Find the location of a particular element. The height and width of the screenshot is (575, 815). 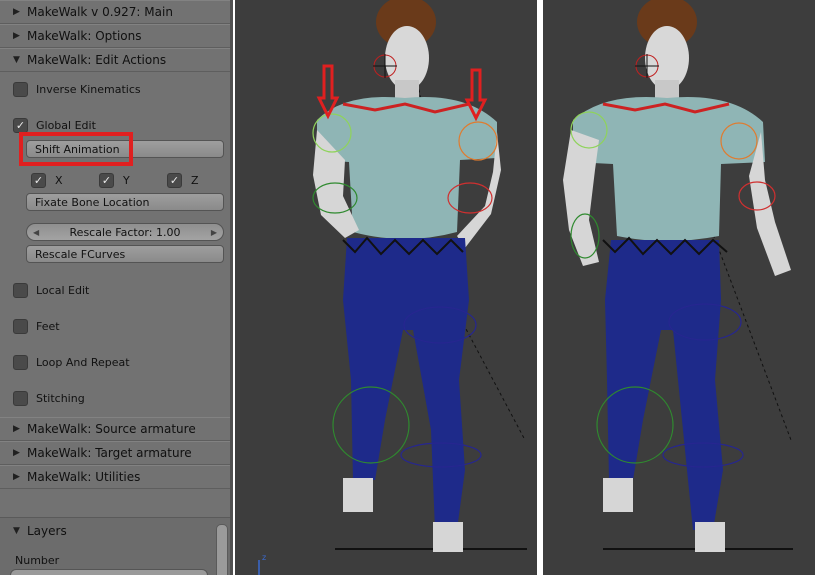

rescale-fcurves-button: Rescale FCurves is located at coordinates (125, 254).